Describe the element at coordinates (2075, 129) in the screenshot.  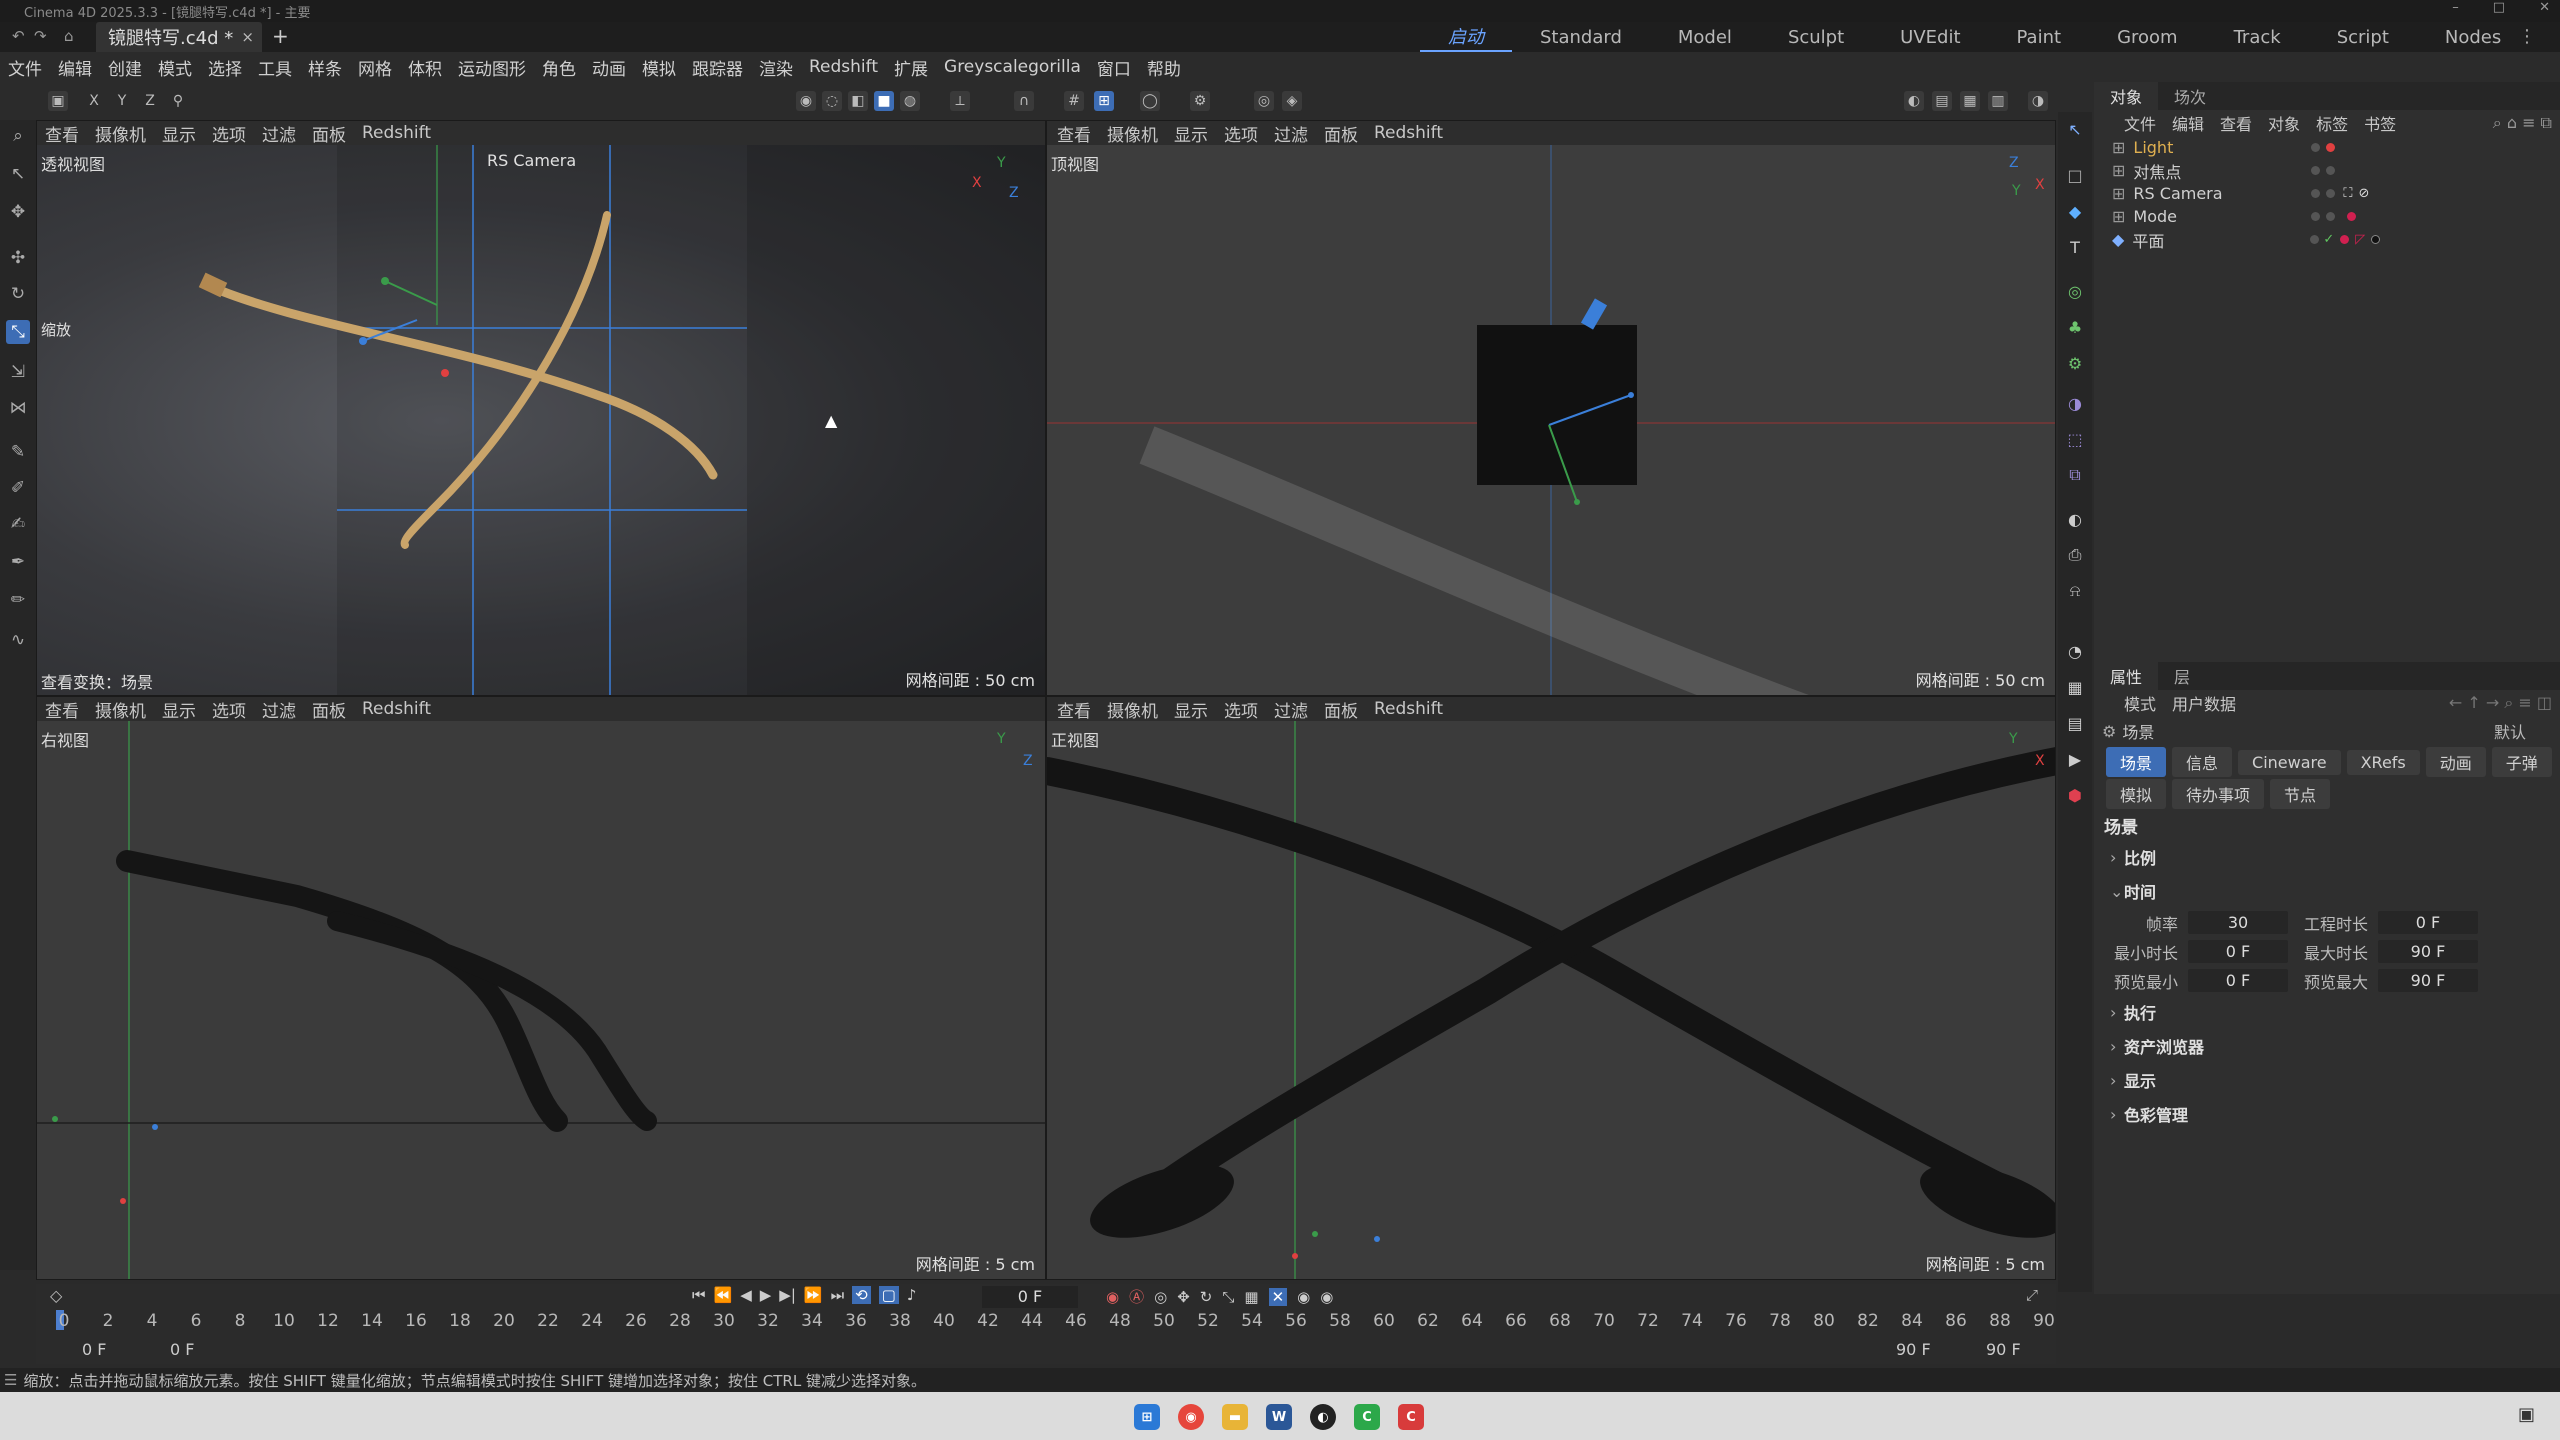
I see `arrow-icon: ↖` at that location.